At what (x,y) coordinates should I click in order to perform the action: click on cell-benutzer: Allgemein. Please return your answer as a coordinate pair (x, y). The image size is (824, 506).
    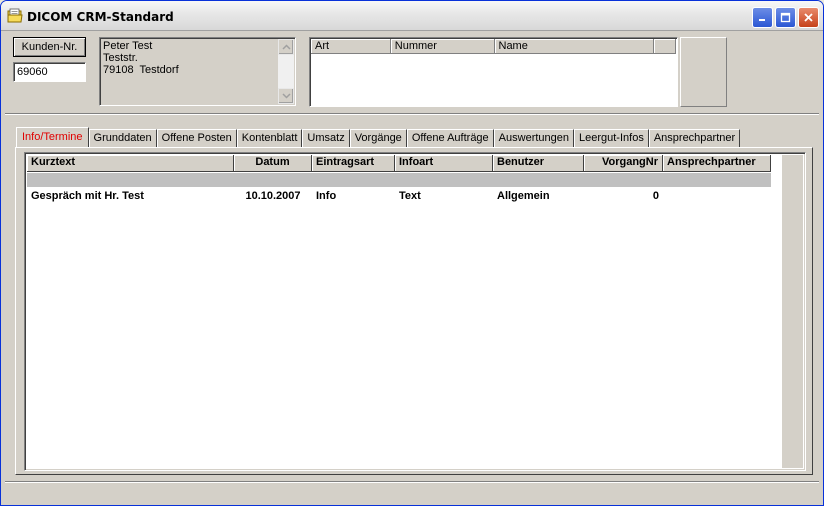
    Looking at the image, I should click on (523, 196).